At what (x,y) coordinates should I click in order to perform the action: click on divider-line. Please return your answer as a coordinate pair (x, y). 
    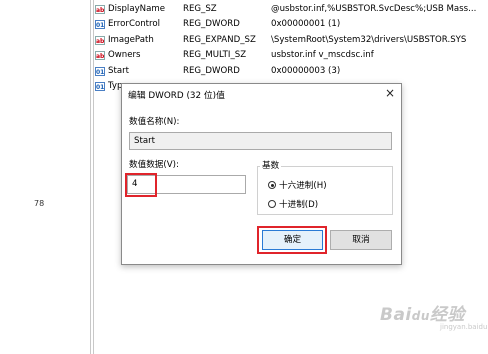
    Looking at the image, I should click on (90, 177).